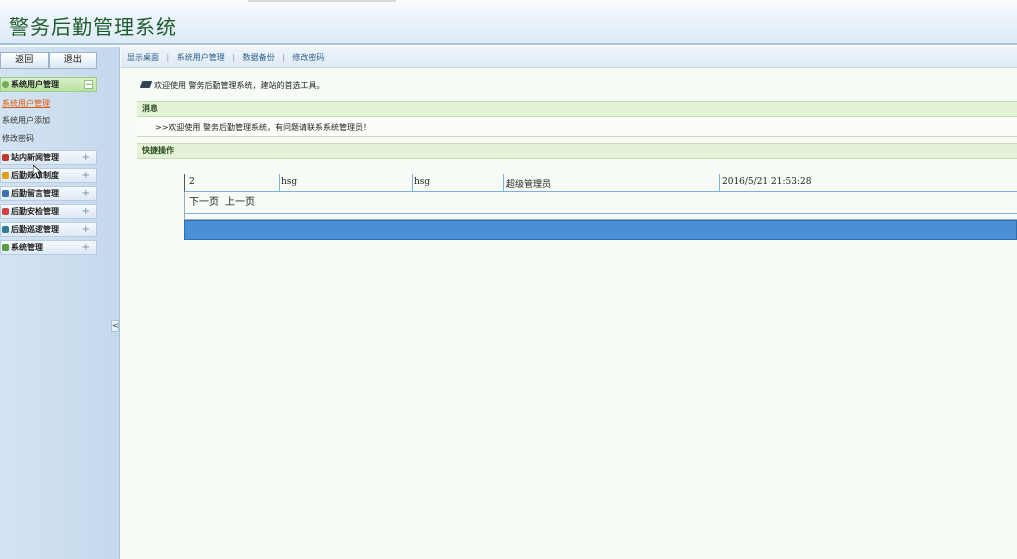 The height and width of the screenshot is (559, 1017). I want to click on table-row: 2 hsg hsg 超级管理员 2016/5/21 21:53:28, so click(600, 183).